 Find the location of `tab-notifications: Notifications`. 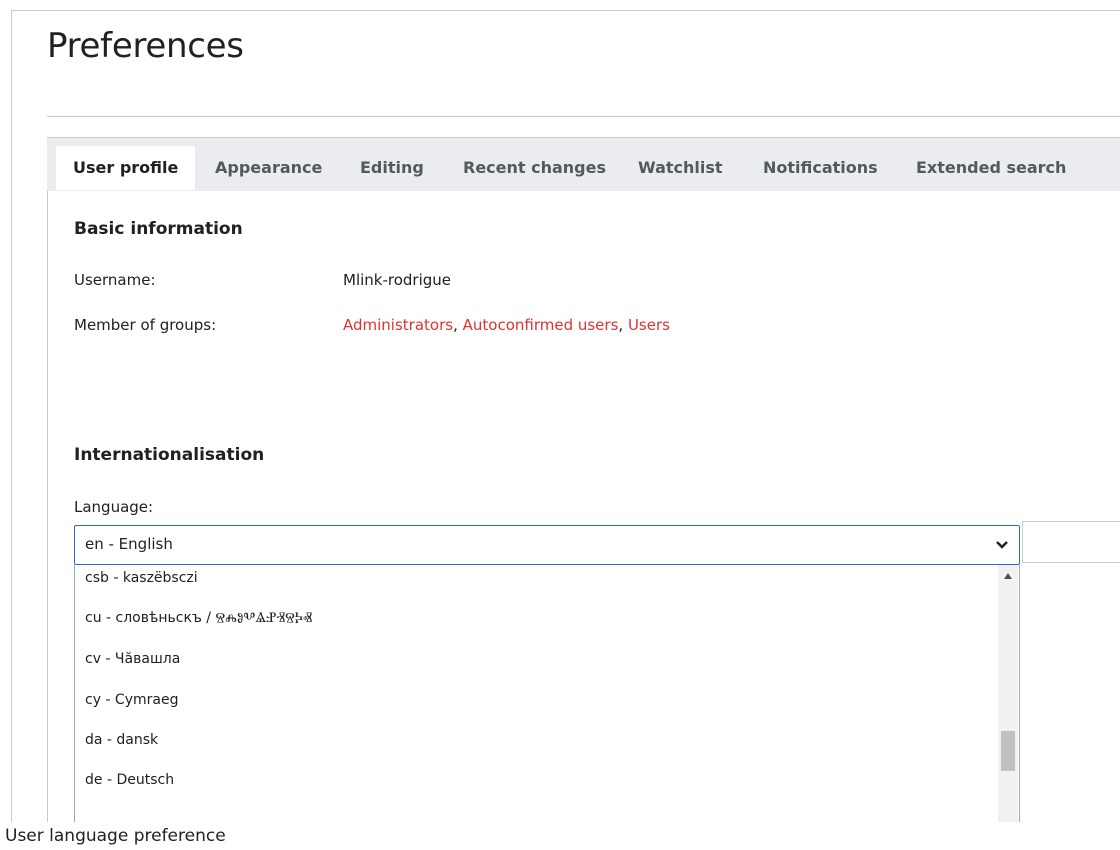

tab-notifications: Notifications is located at coordinates (820, 168).